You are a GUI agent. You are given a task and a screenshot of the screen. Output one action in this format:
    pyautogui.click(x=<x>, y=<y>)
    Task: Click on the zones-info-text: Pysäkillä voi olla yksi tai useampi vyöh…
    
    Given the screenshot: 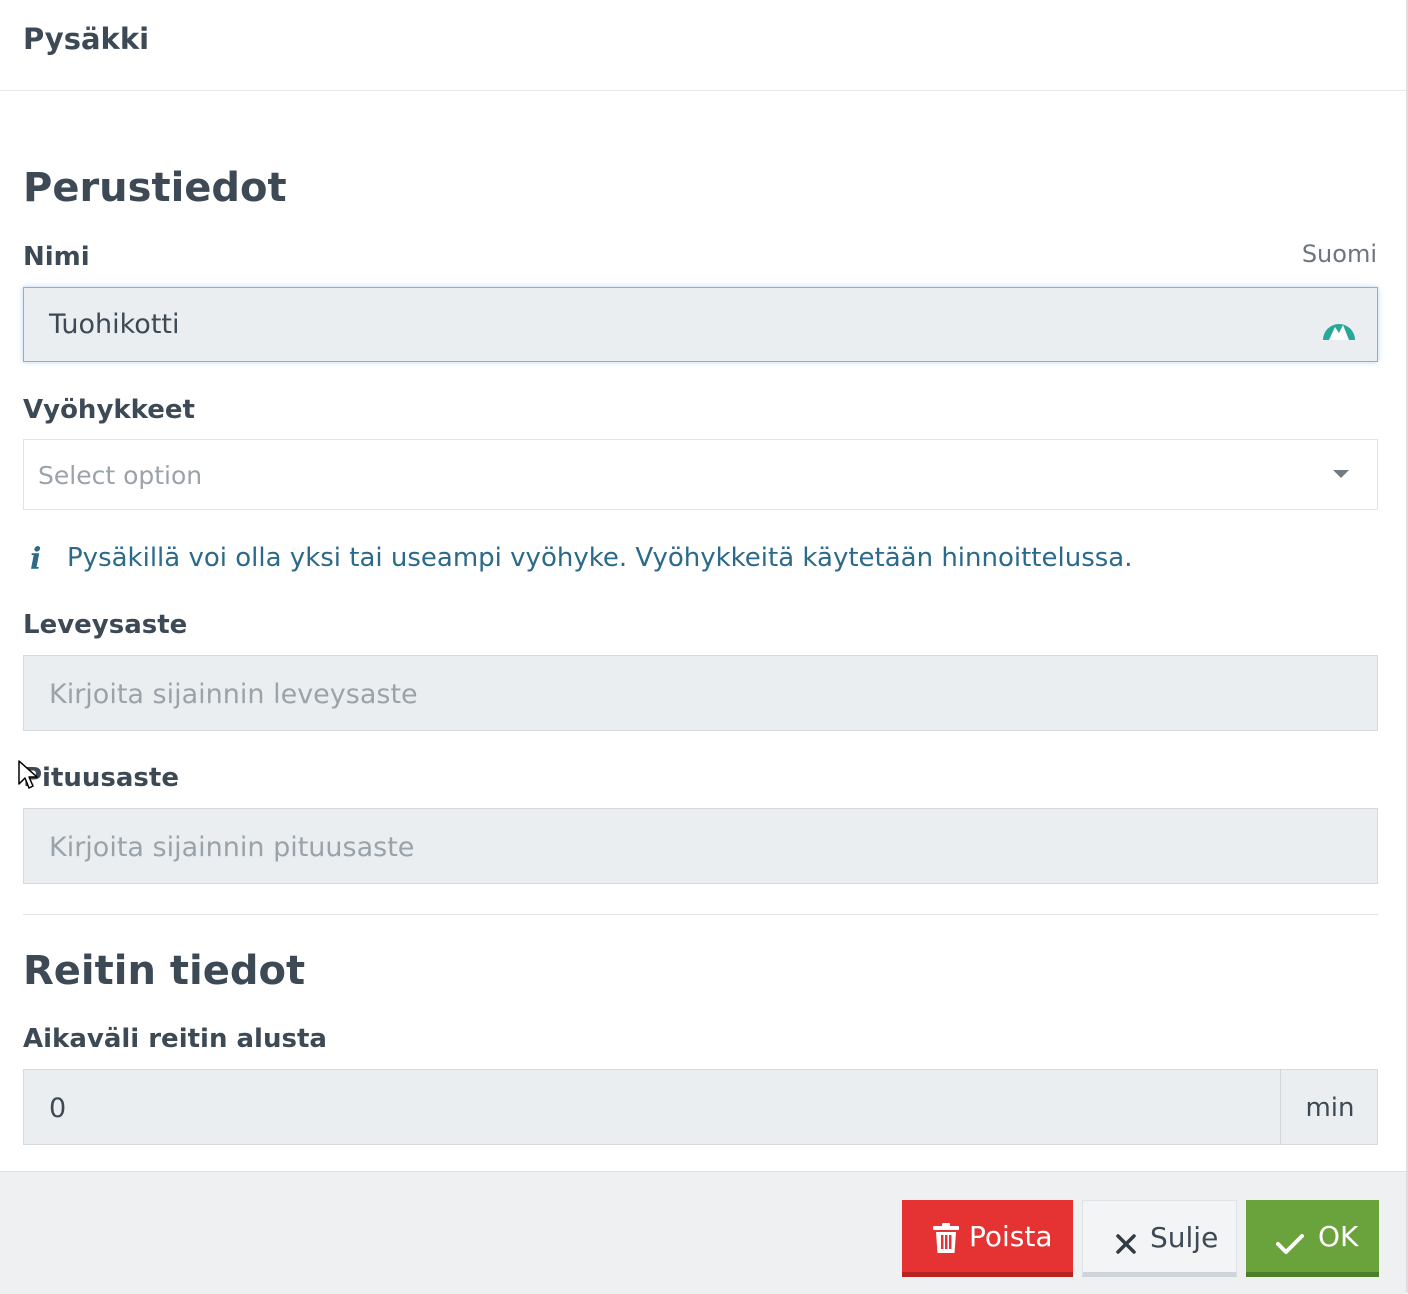 What is the action you would take?
    pyautogui.click(x=600, y=558)
    